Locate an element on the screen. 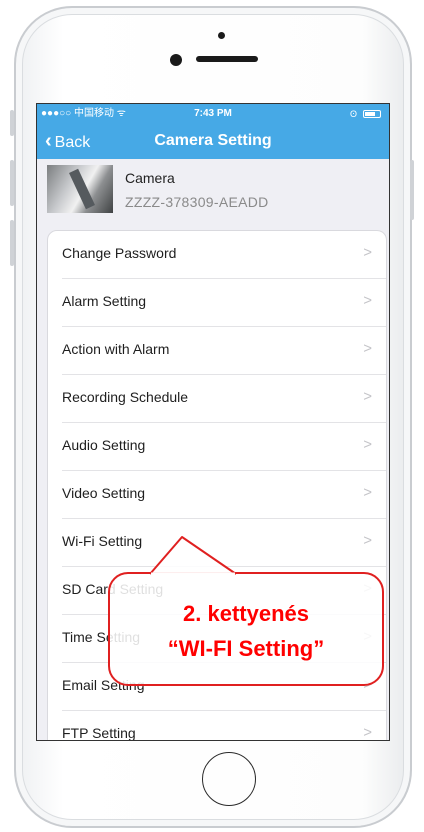 The image size is (424, 832). callout-pointer is located at coordinates (193, 556).